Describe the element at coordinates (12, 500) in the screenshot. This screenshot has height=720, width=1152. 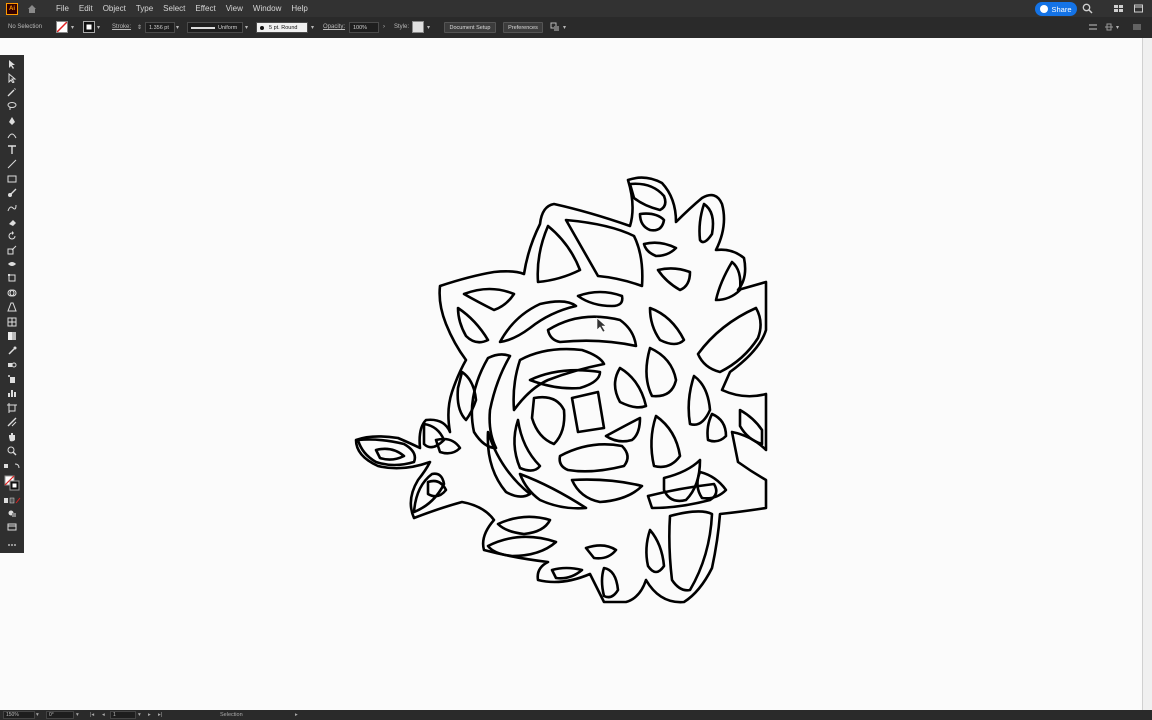
I see `color-mode-icons` at that location.